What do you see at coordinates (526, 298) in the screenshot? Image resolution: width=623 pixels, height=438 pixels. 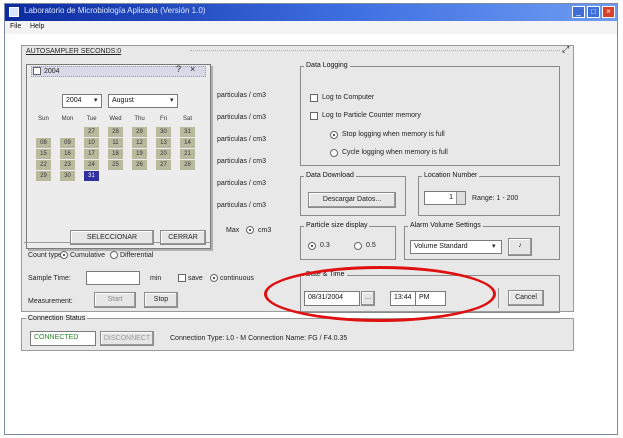 I see `cancel-button: Cancel` at bounding box center [526, 298].